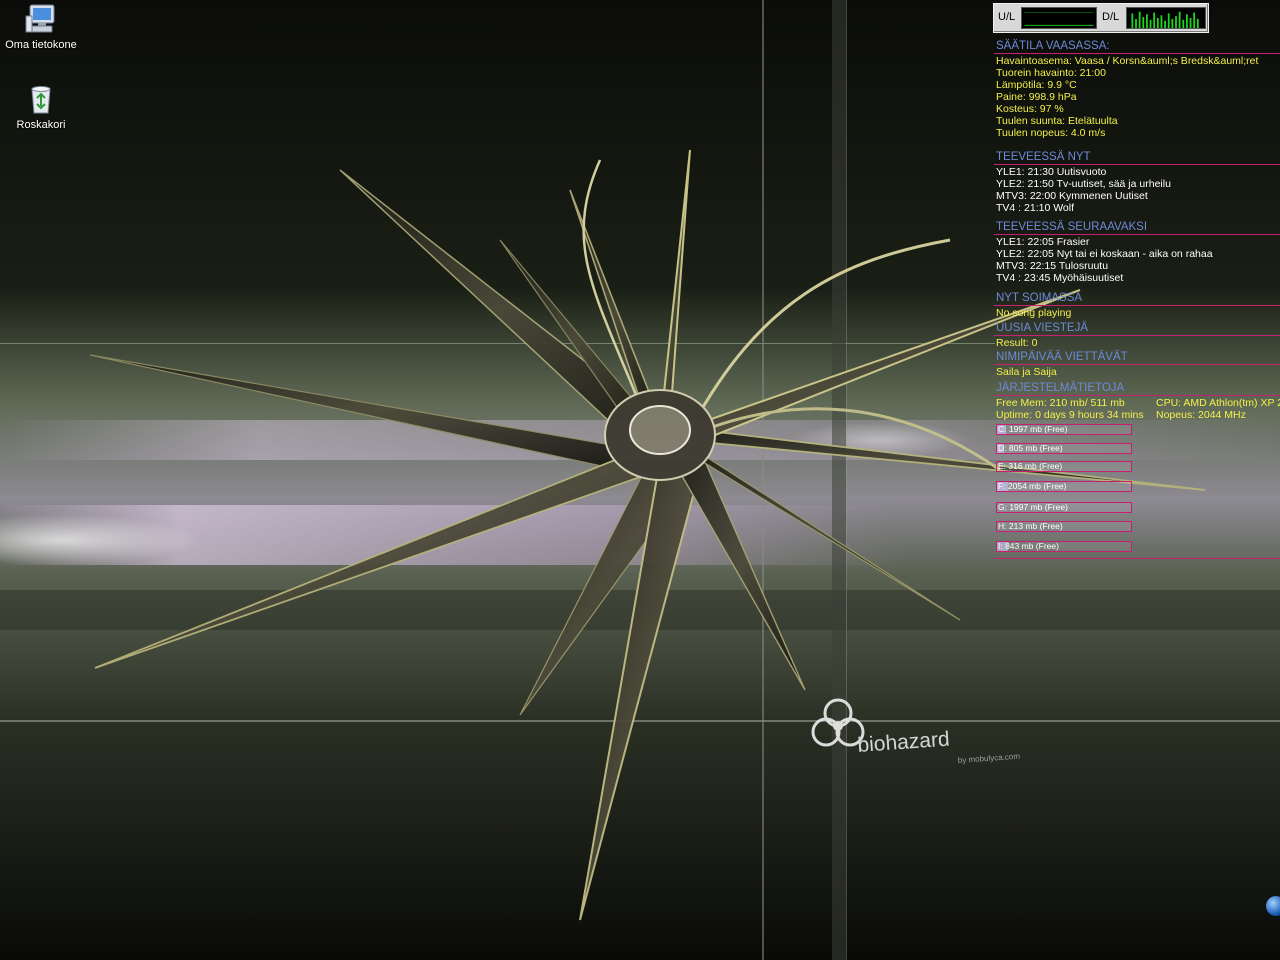 Image resolution: width=1280 pixels, height=960 pixels. I want to click on drive-bar: F: 2054 mb (Free), so click(1064, 486).